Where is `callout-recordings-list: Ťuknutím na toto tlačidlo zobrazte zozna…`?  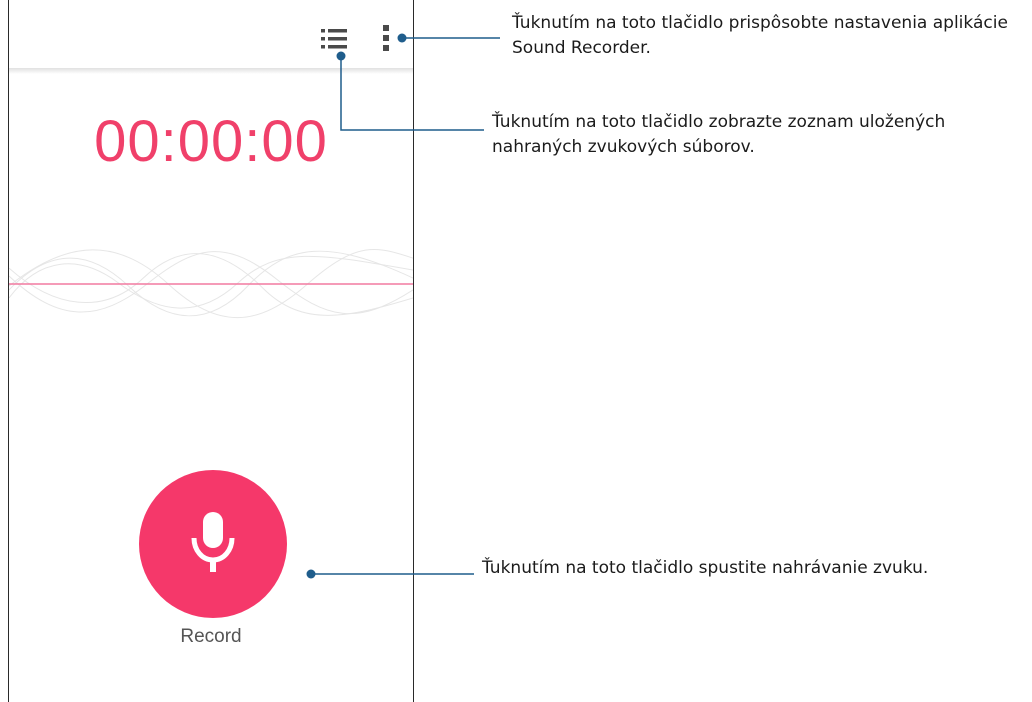
callout-recordings-list: Ťuknutím na toto tlačidlo zobrazte zozna… is located at coordinates (719, 134).